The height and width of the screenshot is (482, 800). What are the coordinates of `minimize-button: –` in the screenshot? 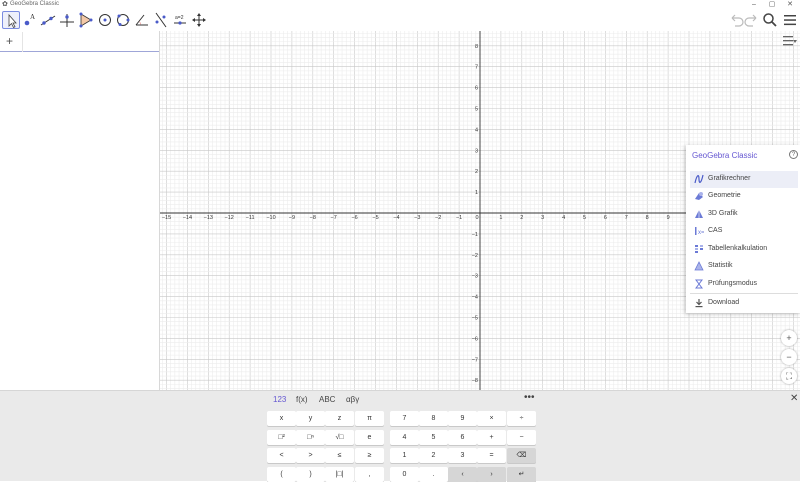 It's located at (754, 4).